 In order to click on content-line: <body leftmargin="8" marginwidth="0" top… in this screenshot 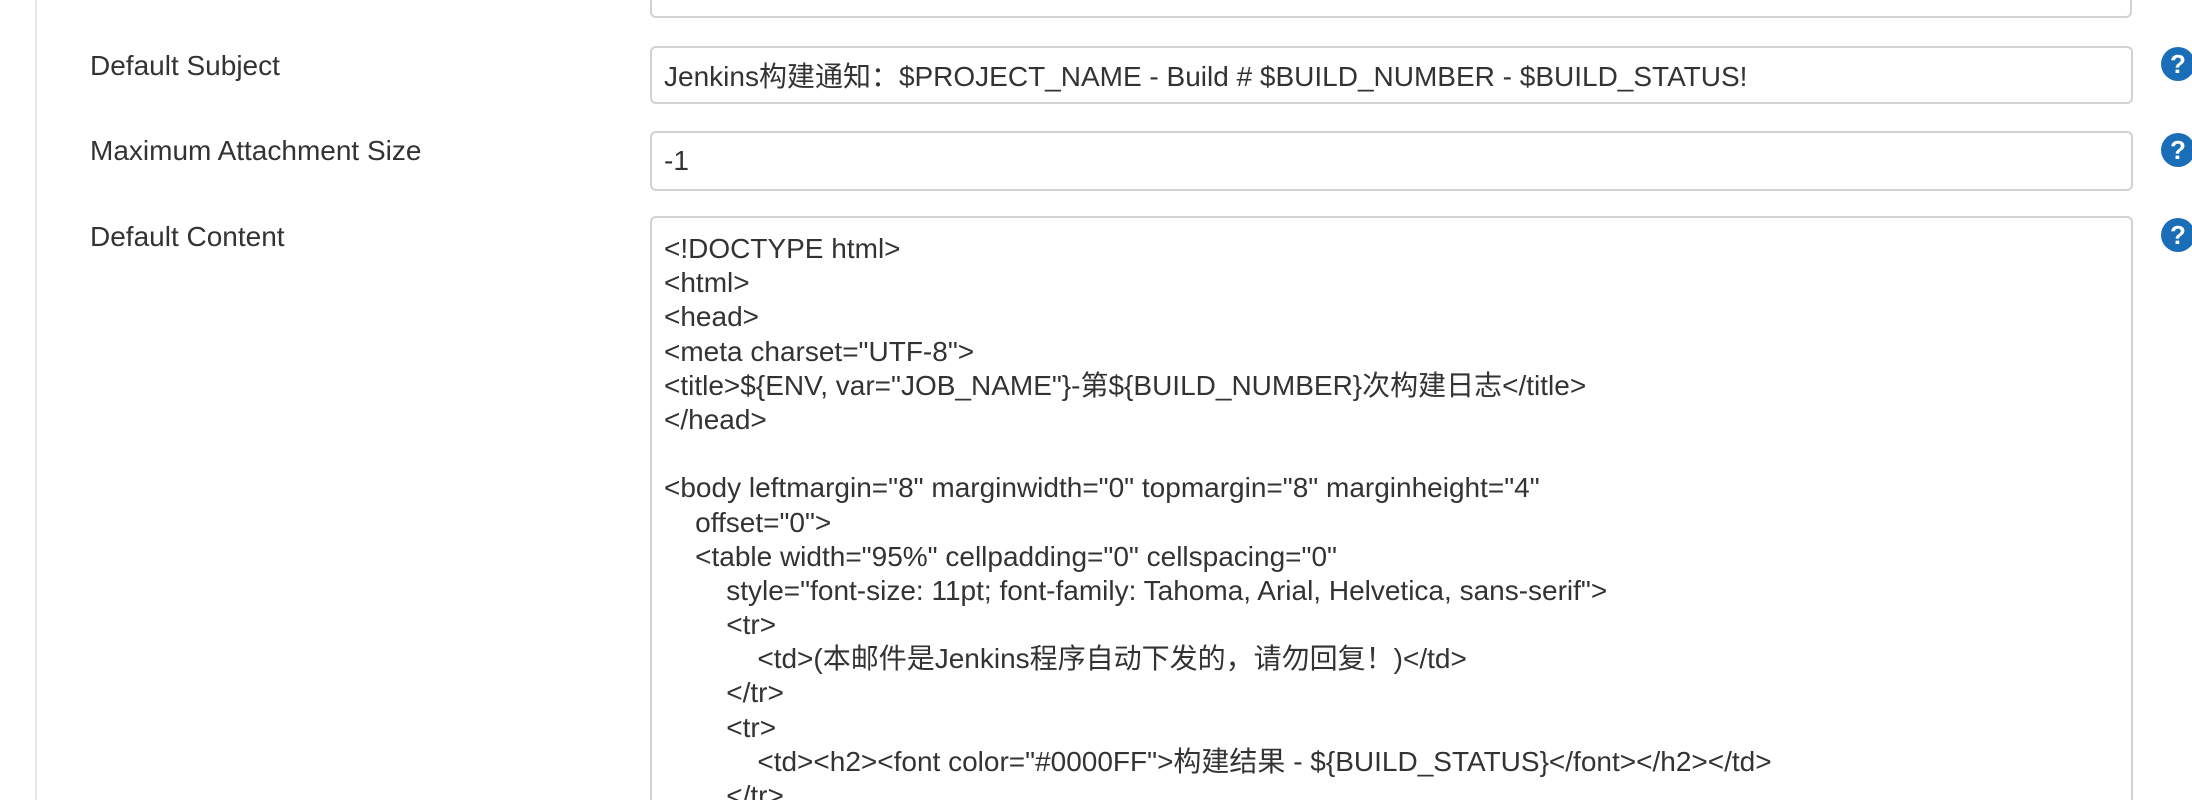, I will do `click(1102, 488)`.